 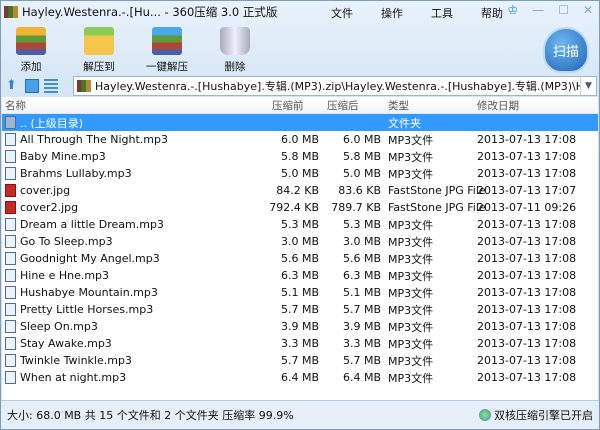 What do you see at coordinates (588, 86) in the screenshot?
I see `path-dropdown-button: ▼` at bounding box center [588, 86].